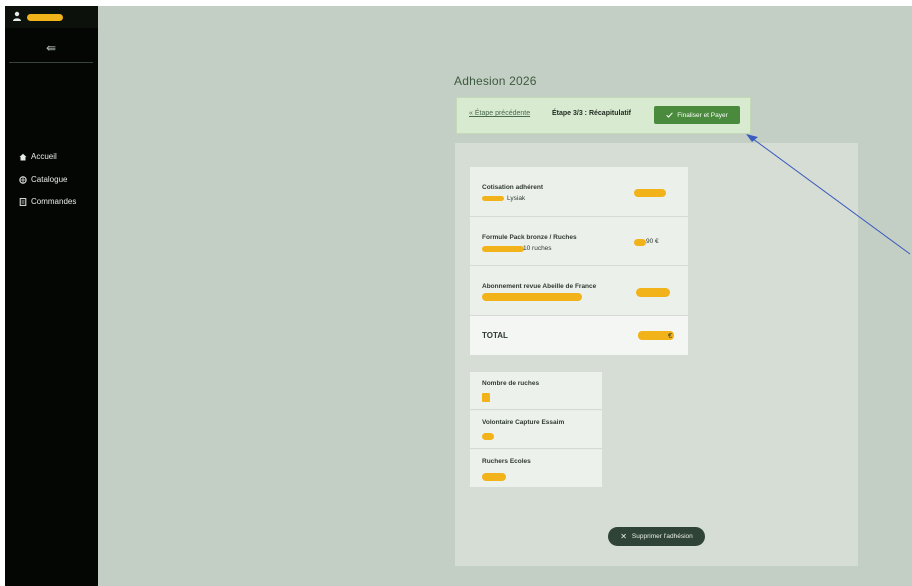 The width and height of the screenshot is (912, 586). Describe the element at coordinates (662, 536) in the screenshot. I see `delete-membership-label: Supprimer l'adhésion` at that location.